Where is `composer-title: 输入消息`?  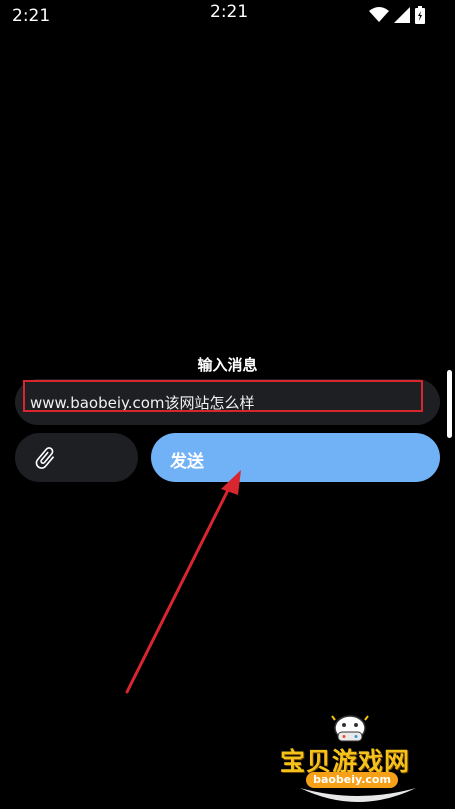 composer-title: 输入消息 is located at coordinates (227, 365).